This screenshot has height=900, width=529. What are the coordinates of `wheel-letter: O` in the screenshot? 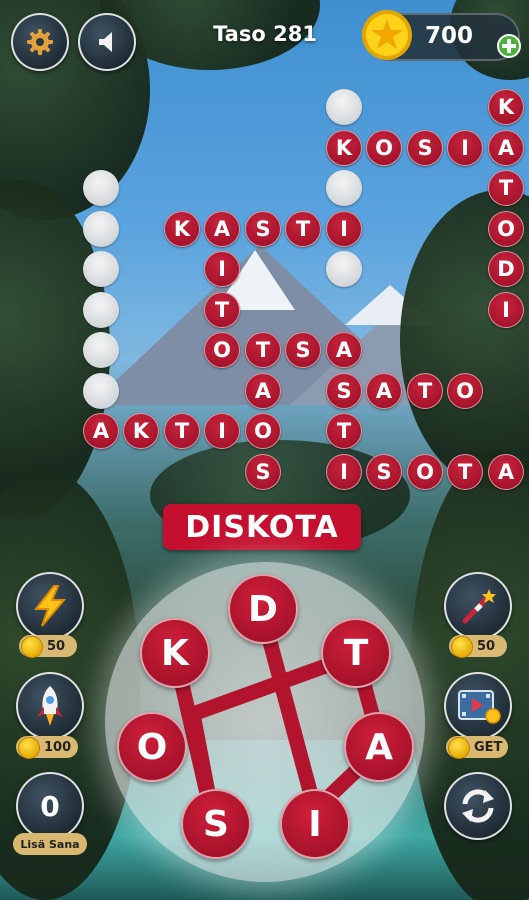 It's located at (152, 747).